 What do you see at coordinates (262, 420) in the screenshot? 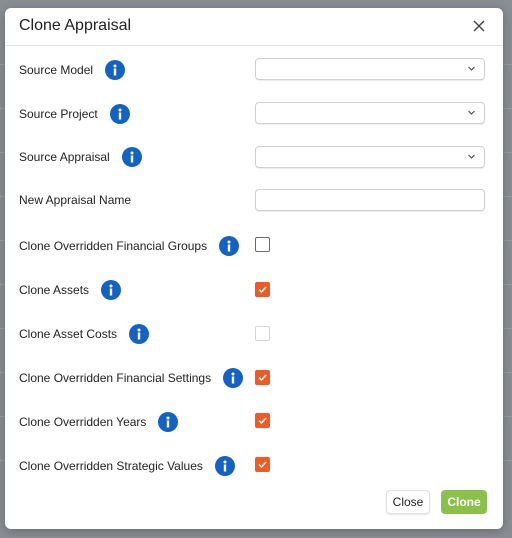
I see `clone-overridden-years-checkbox` at bounding box center [262, 420].